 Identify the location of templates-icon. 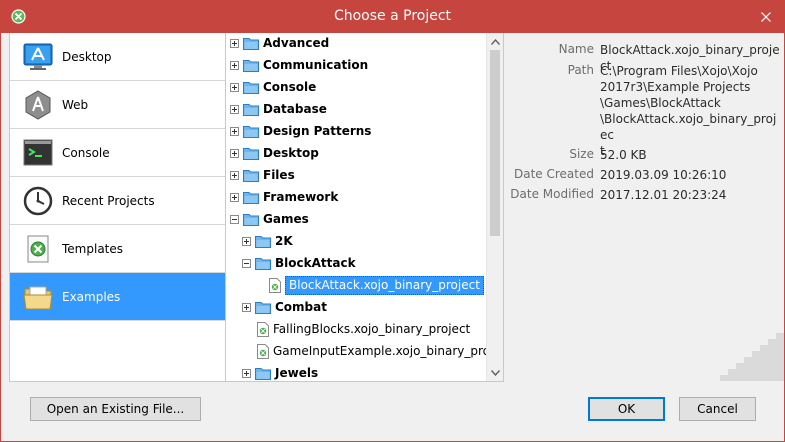
(38, 249).